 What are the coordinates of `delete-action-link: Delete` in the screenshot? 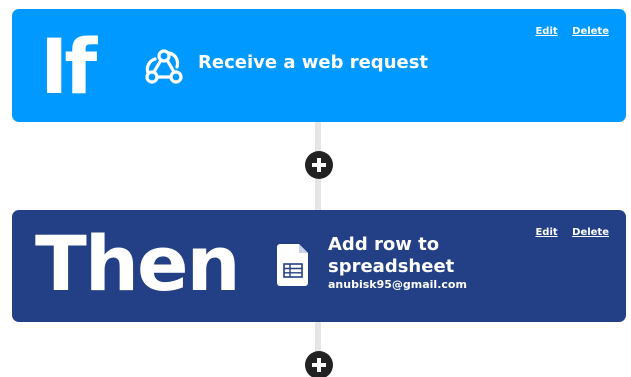 It's located at (590, 232).